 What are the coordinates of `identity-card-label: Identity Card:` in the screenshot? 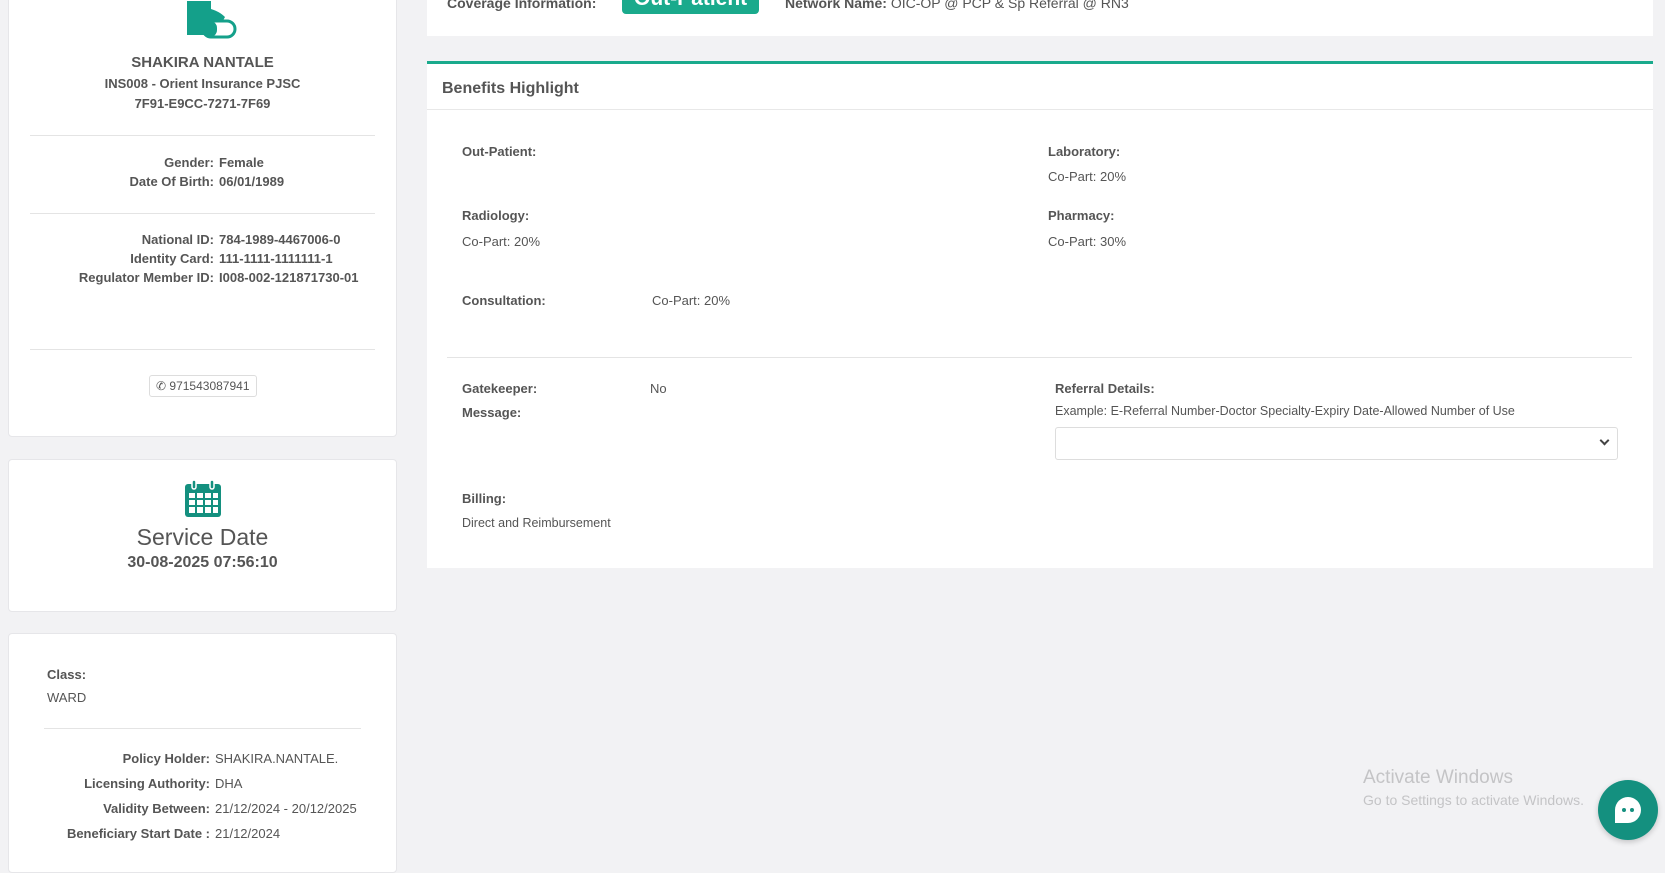 It's located at (172, 258).